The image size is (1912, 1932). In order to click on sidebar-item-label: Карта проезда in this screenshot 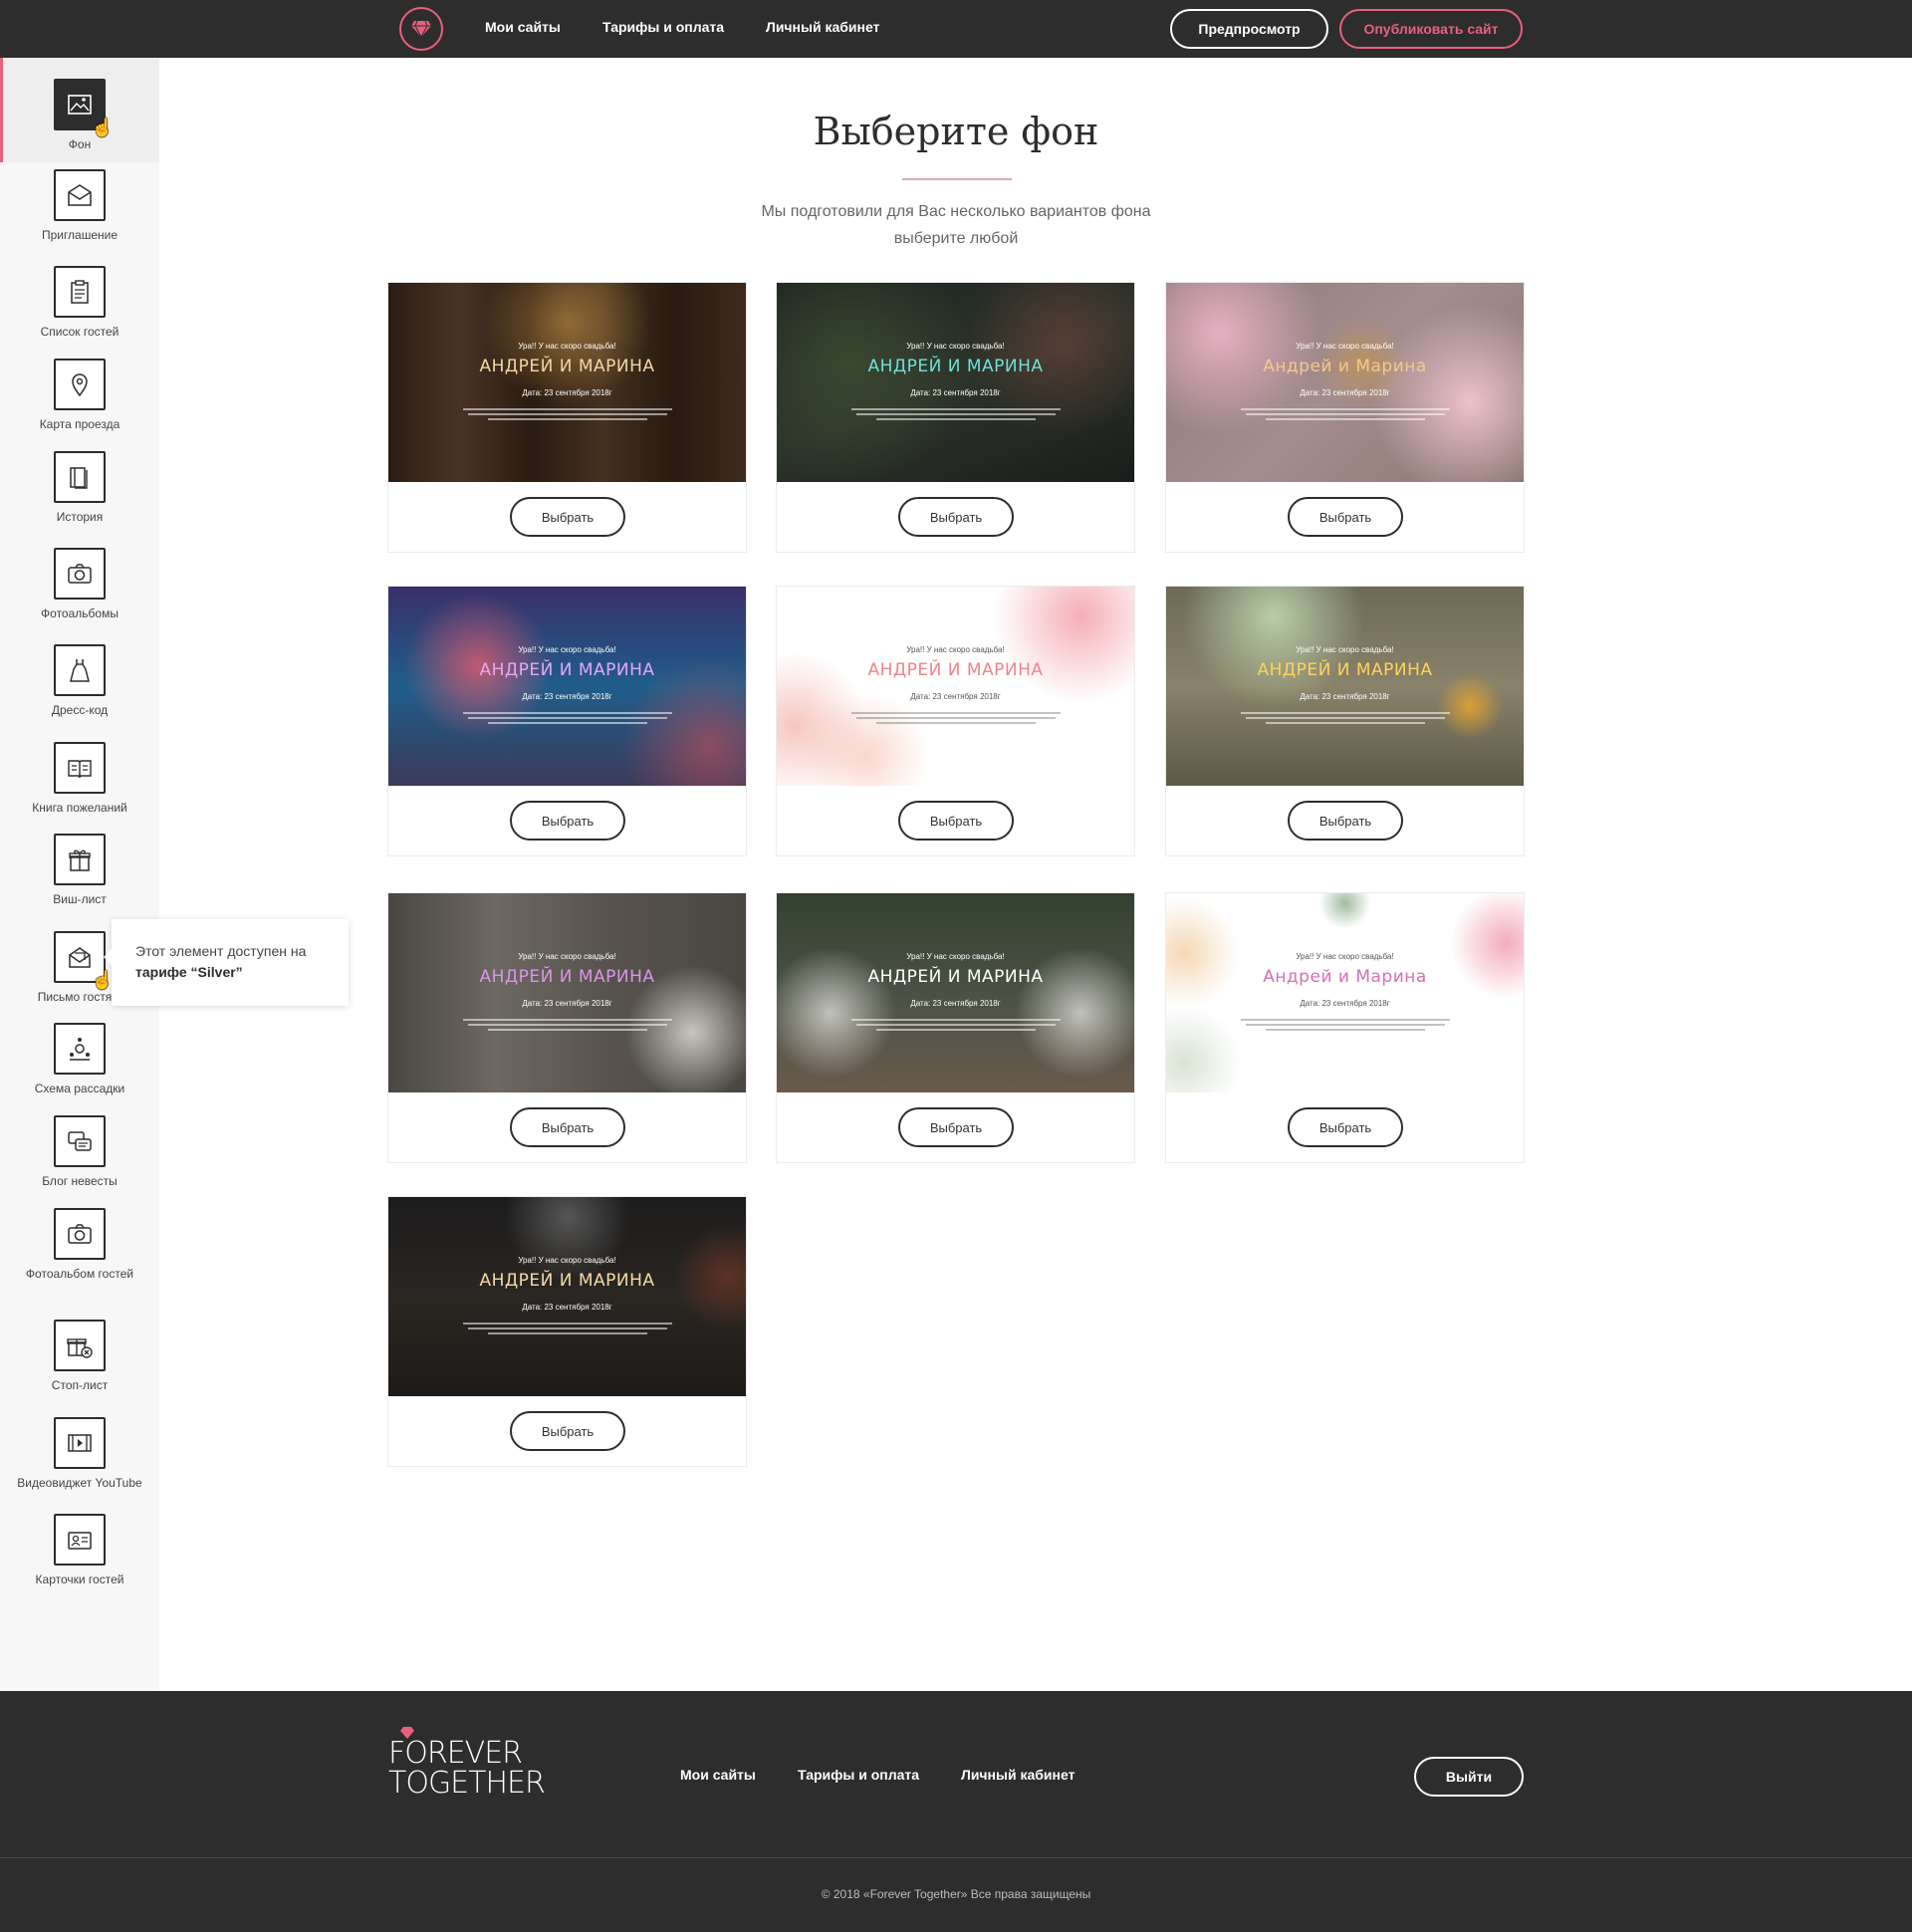, I will do `click(79, 424)`.